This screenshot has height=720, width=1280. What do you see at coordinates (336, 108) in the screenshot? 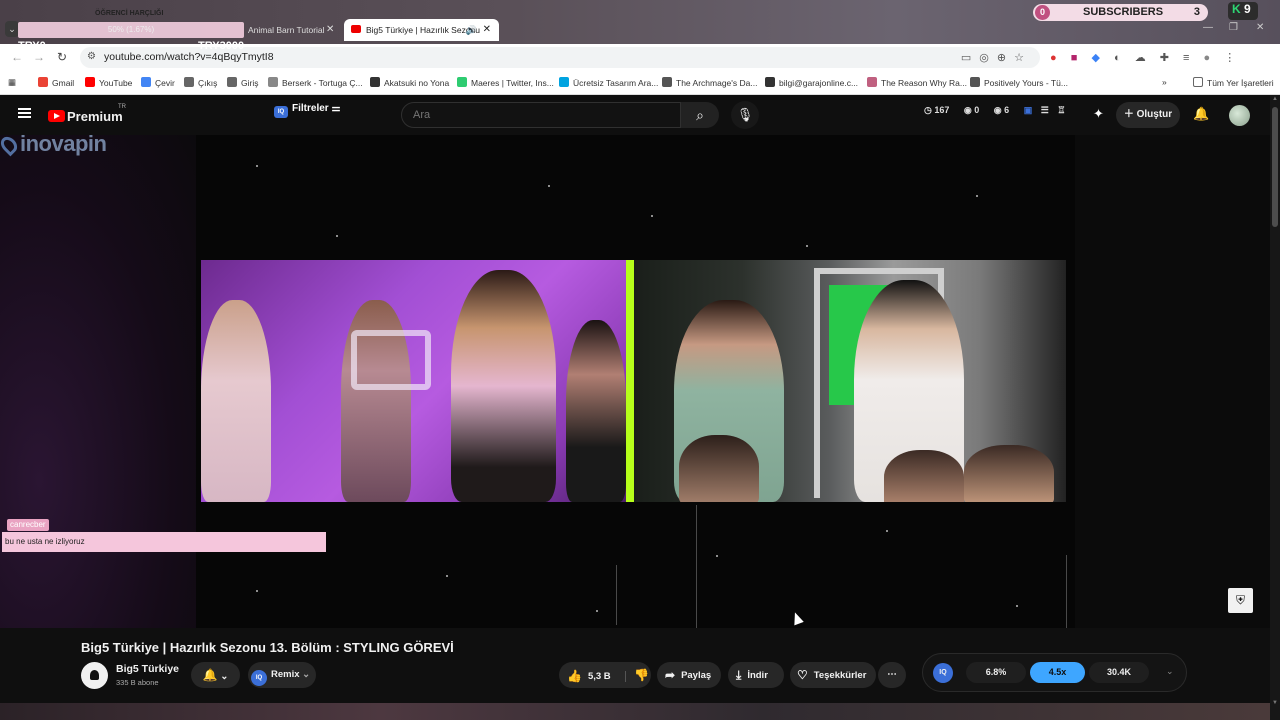
I see `sliders-icon: ⚌` at bounding box center [336, 108].